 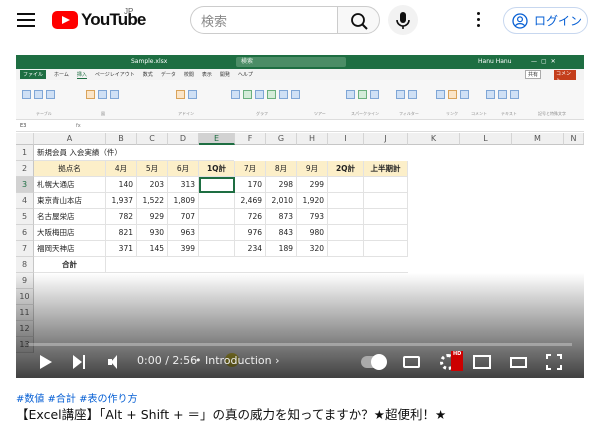 I want to click on active-cell, so click(x=217, y=185).